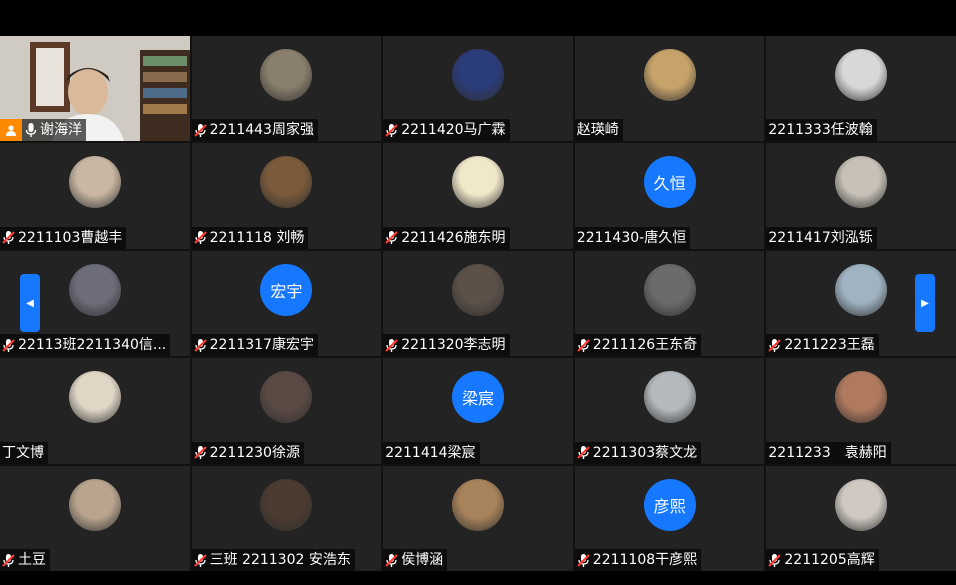  Describe the element at coordinates (645, 345) in the screenshot. I see `participant-name: 2211126王东奇` at that location.